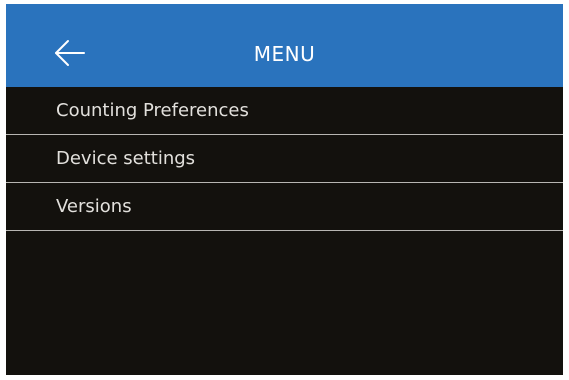  I want to click on menu-item-device-settings: Device settings, so click(284, 159).